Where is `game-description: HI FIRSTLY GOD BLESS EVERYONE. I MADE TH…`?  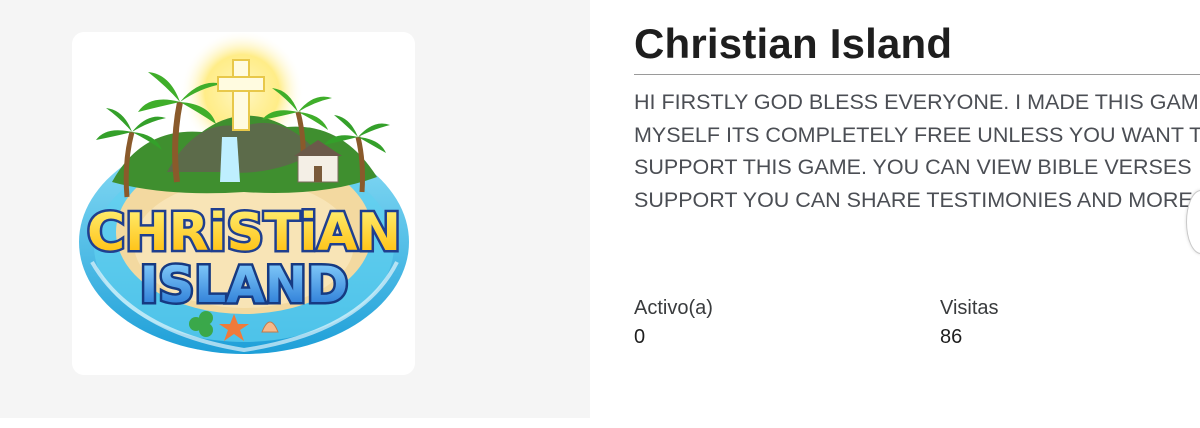
game-description: HI FIRSTLY GOD BLESS EVERYONE. I MADE TH… is located at coordinates (917, 151).